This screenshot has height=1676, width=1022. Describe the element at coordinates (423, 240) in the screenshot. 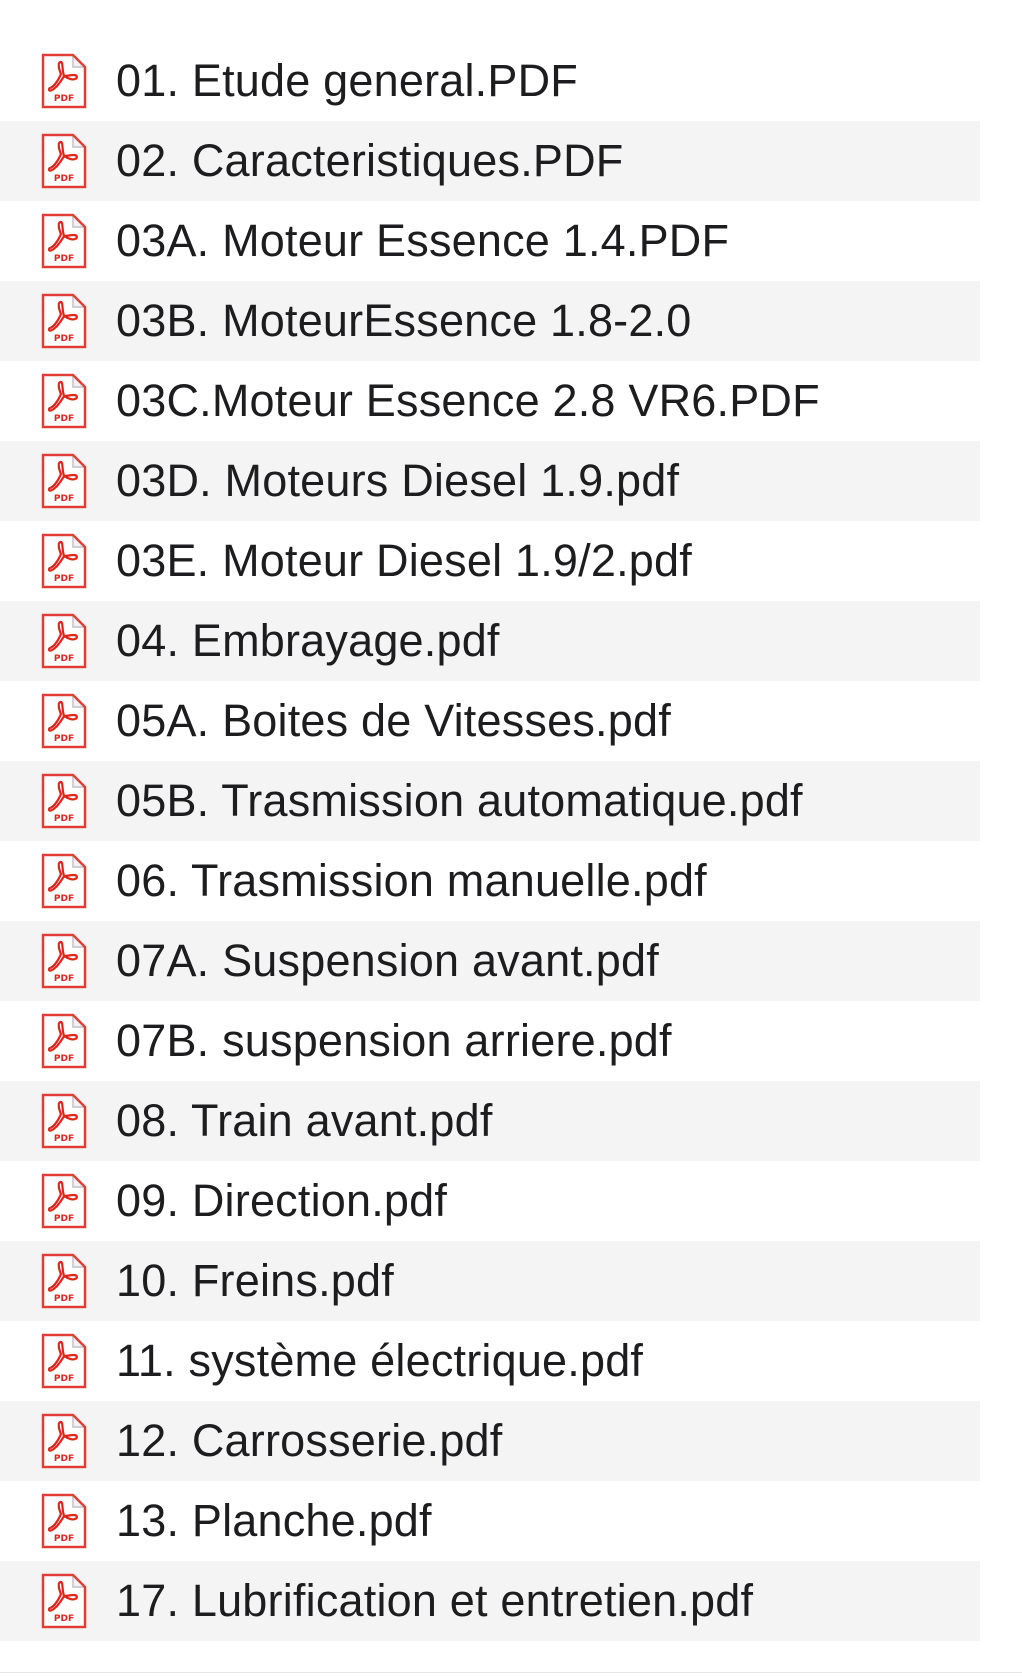

I see `file-name: 03A. Moteur Essence 1.4.PDF` at that location.